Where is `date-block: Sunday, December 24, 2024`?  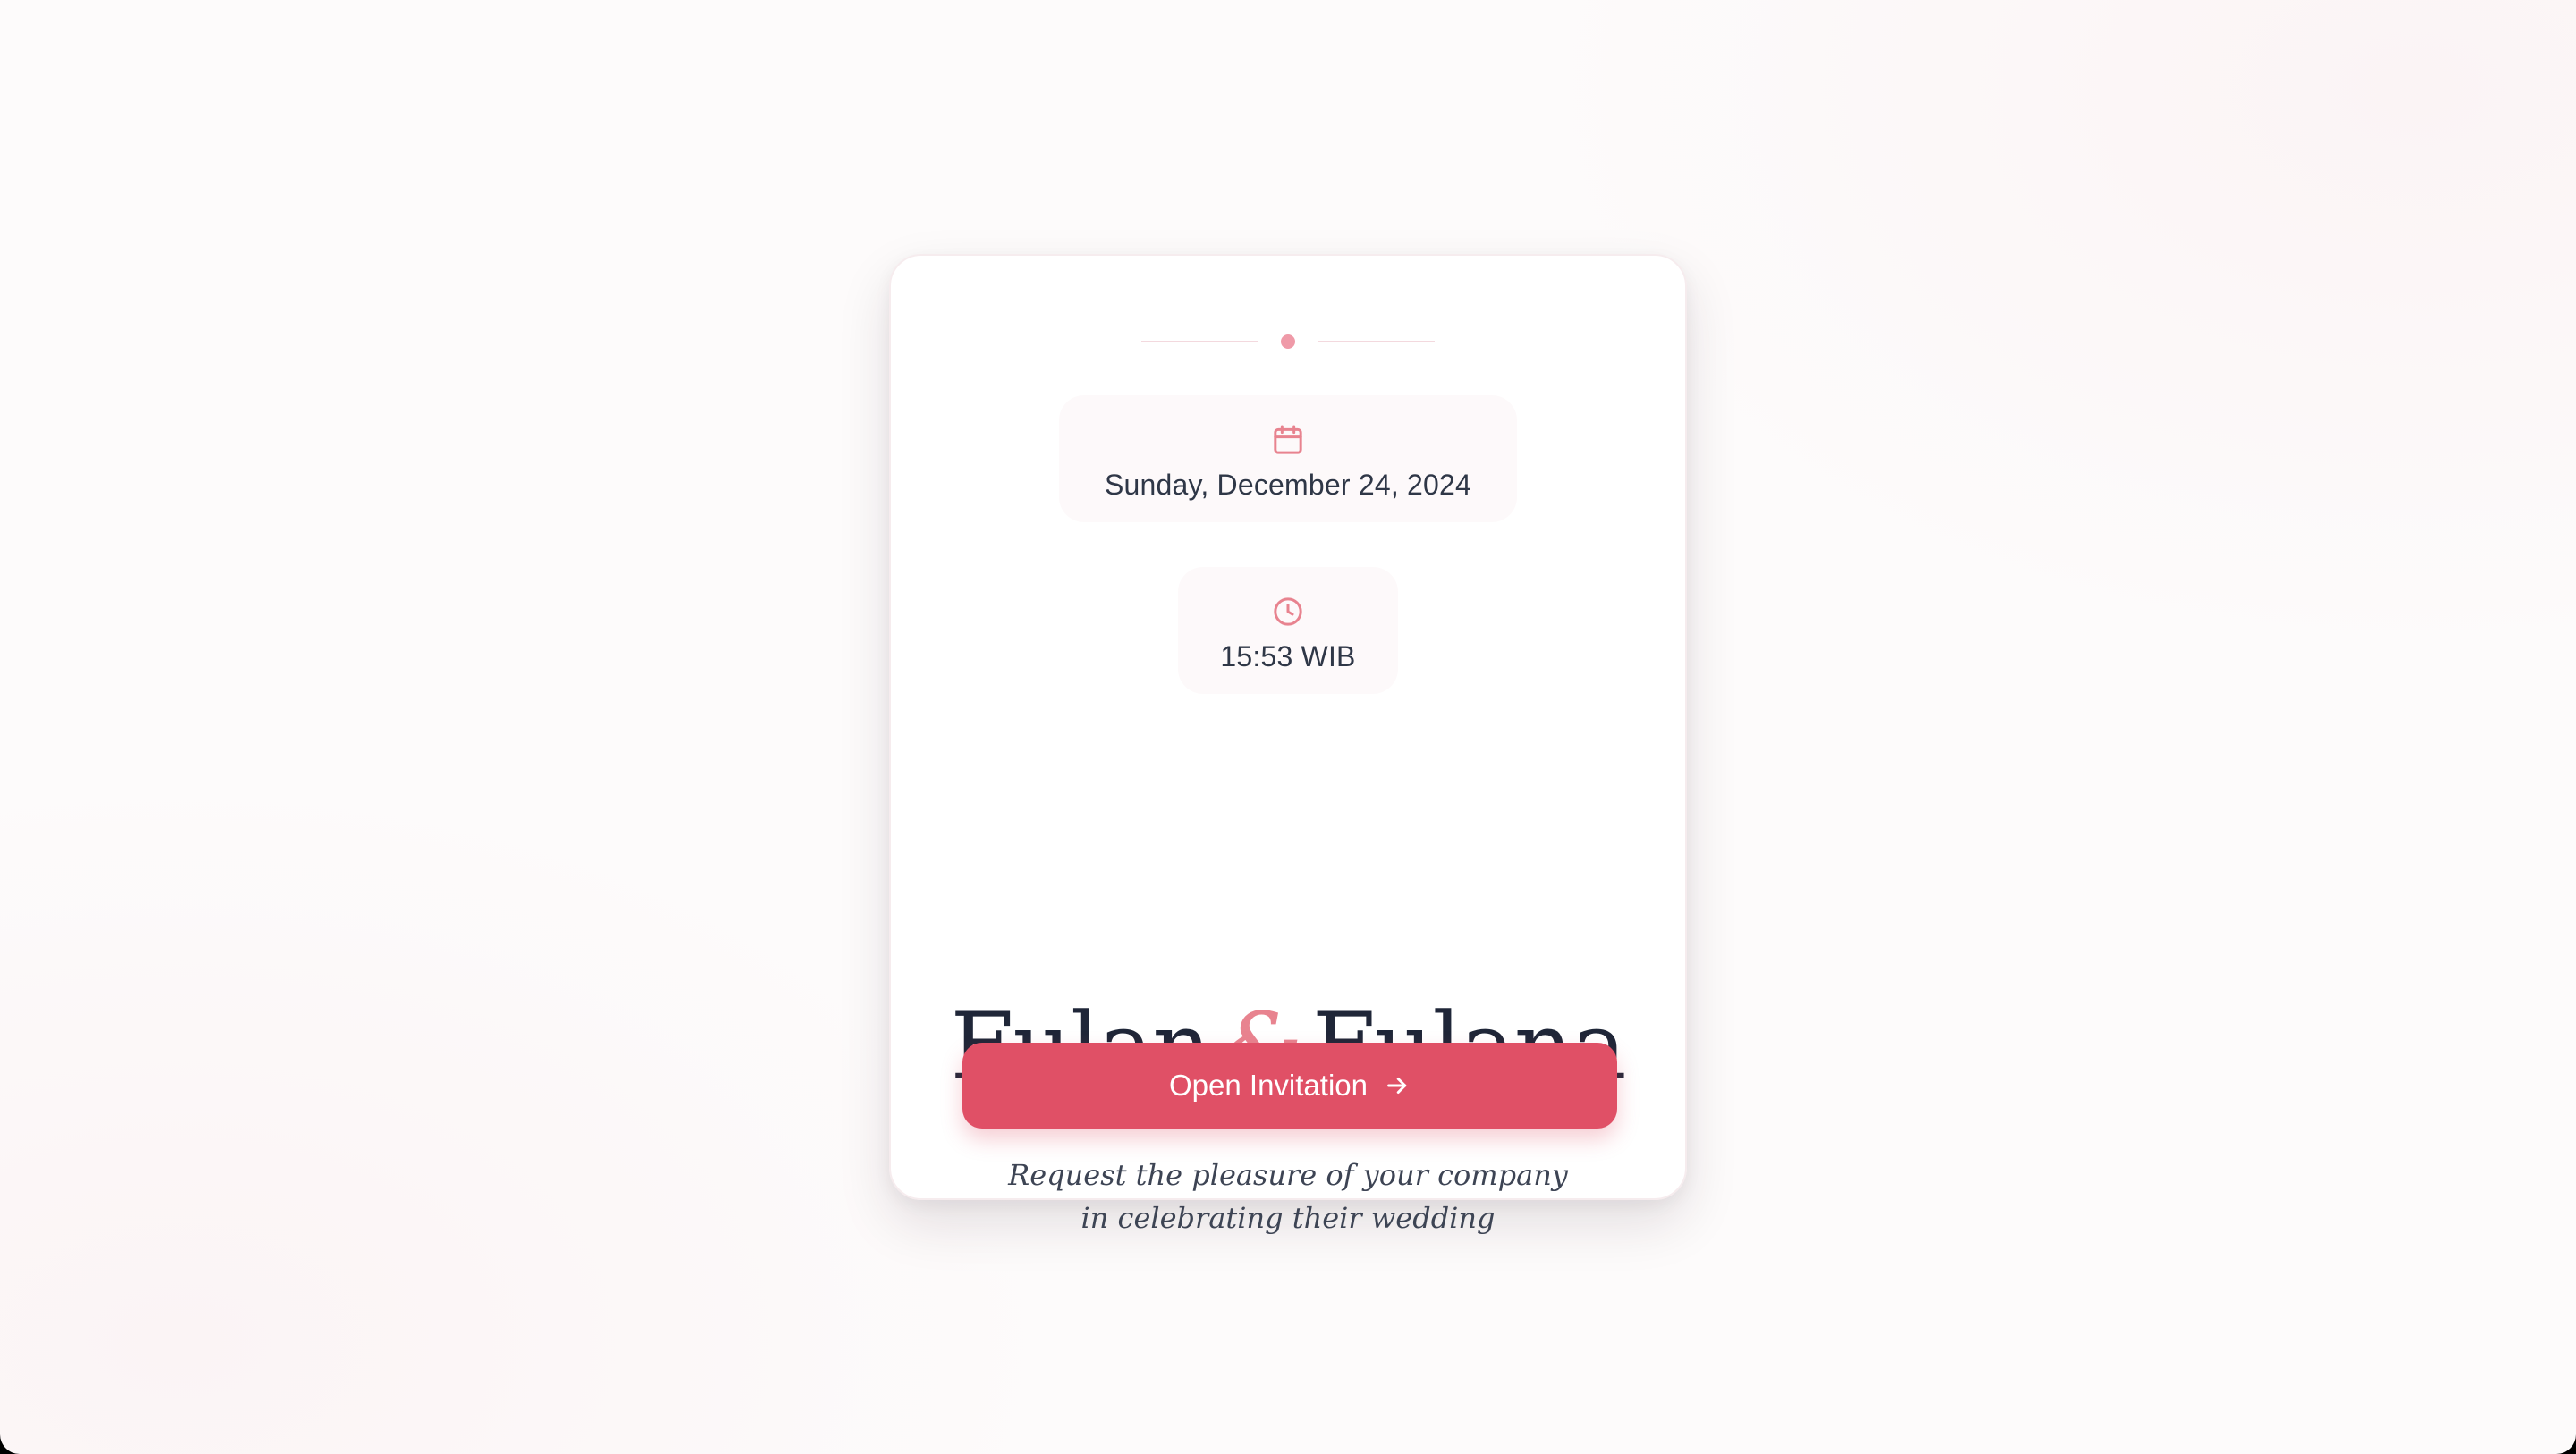
date-block: Sunday, December 24, 2024 is located at coordinates (1288, 458).